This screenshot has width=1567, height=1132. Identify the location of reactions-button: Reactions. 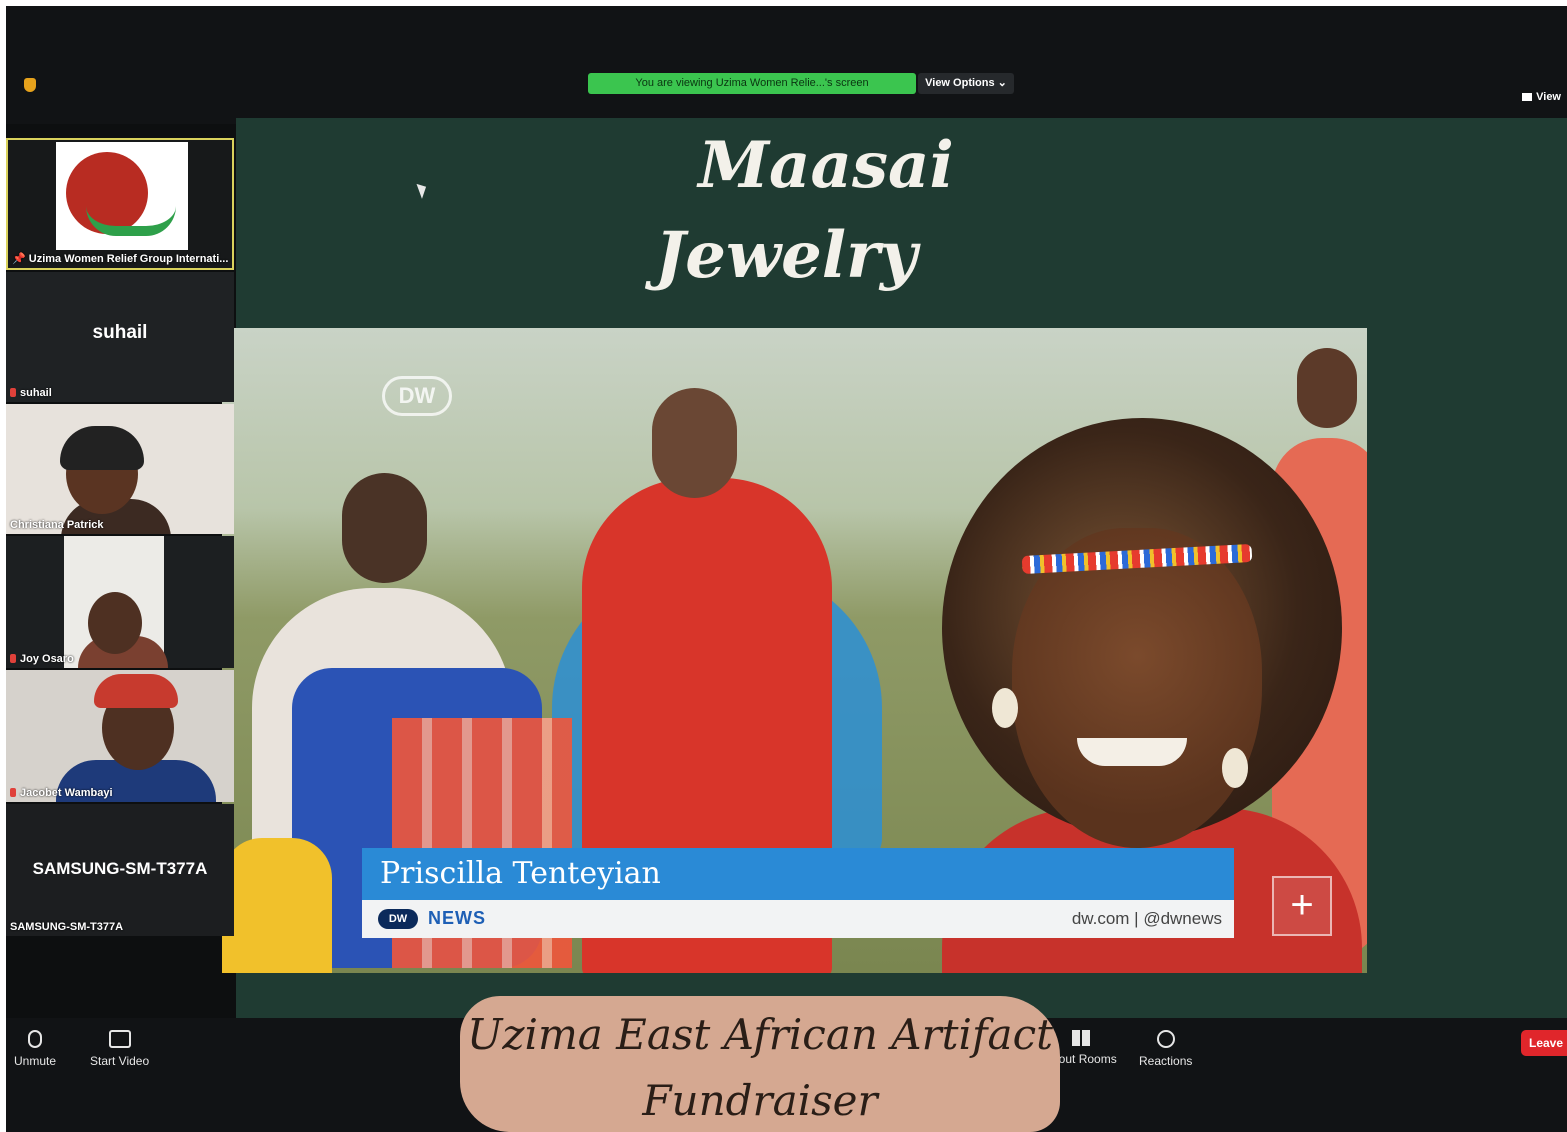
(1165, 1049).